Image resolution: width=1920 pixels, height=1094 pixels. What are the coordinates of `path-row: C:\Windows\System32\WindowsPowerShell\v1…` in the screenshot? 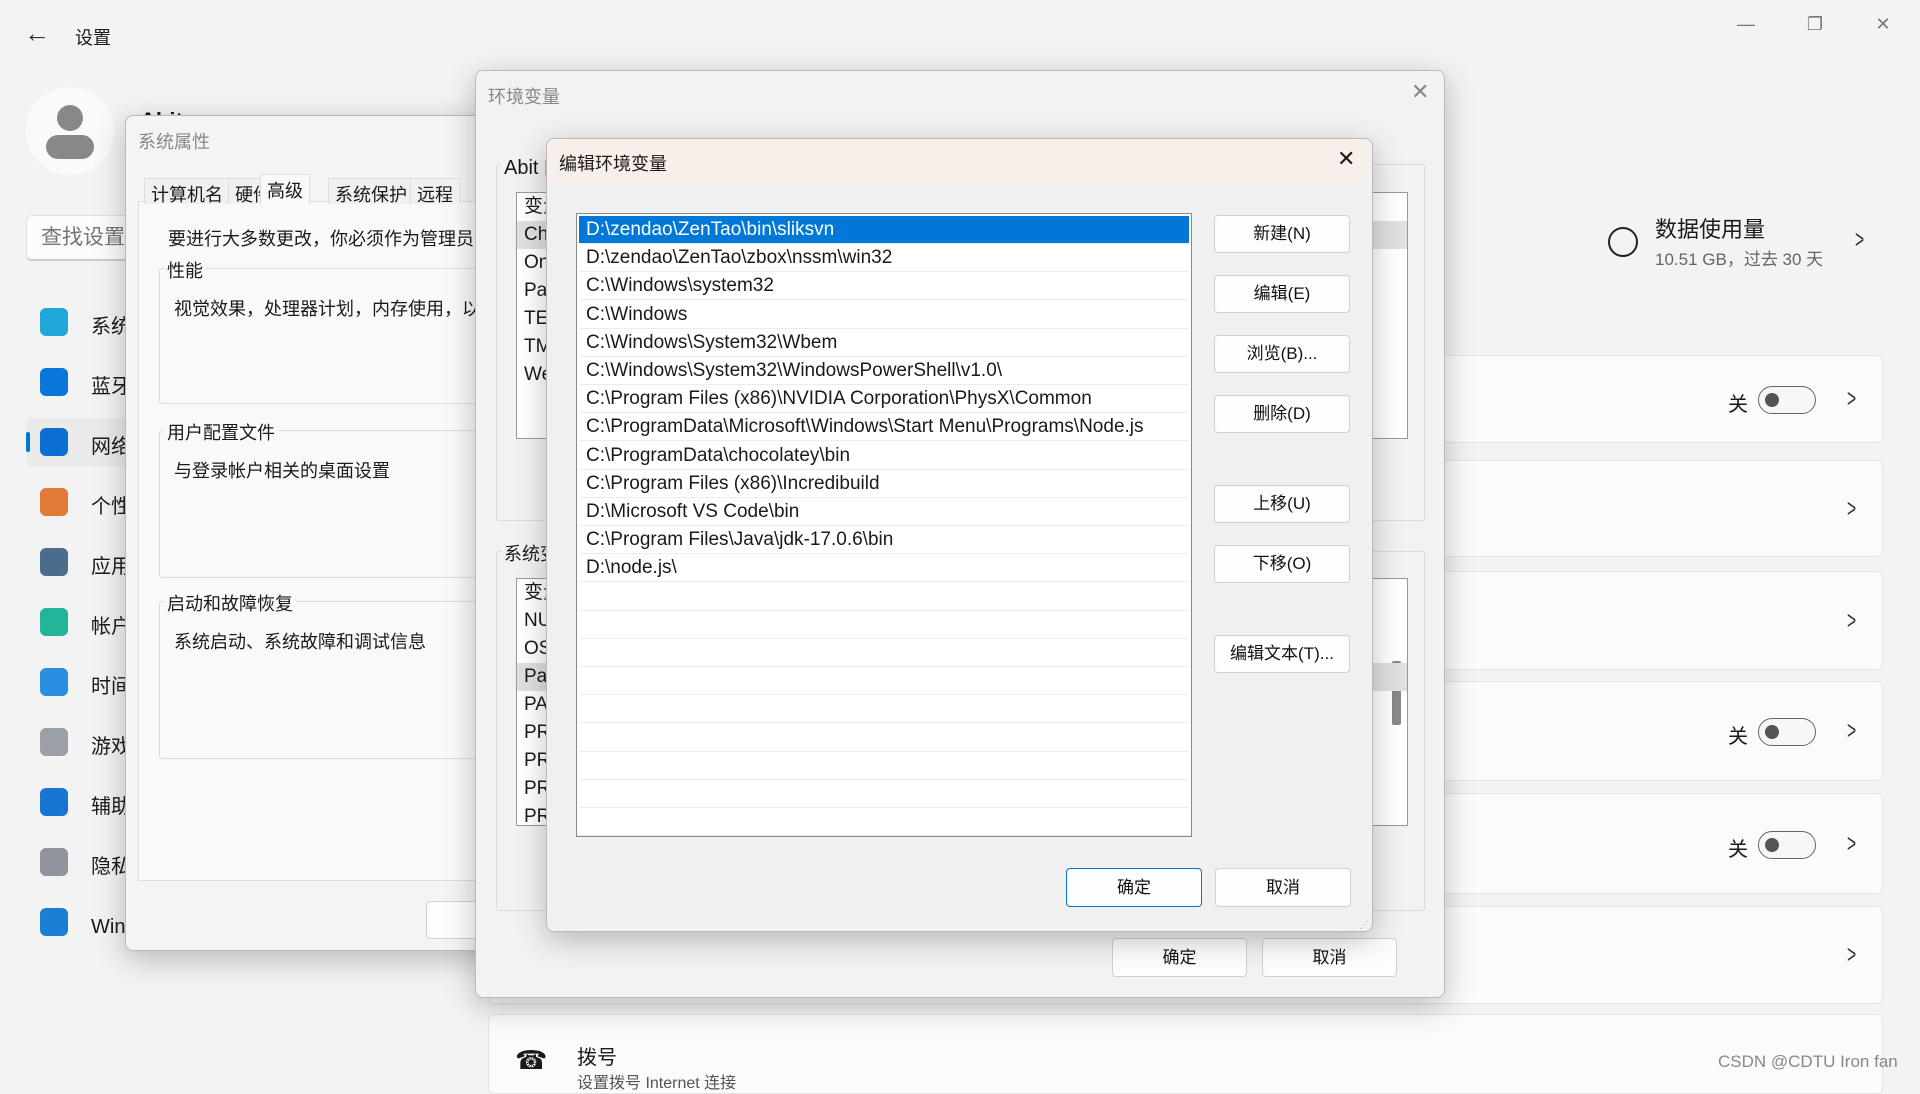 It's located at (884, 371).